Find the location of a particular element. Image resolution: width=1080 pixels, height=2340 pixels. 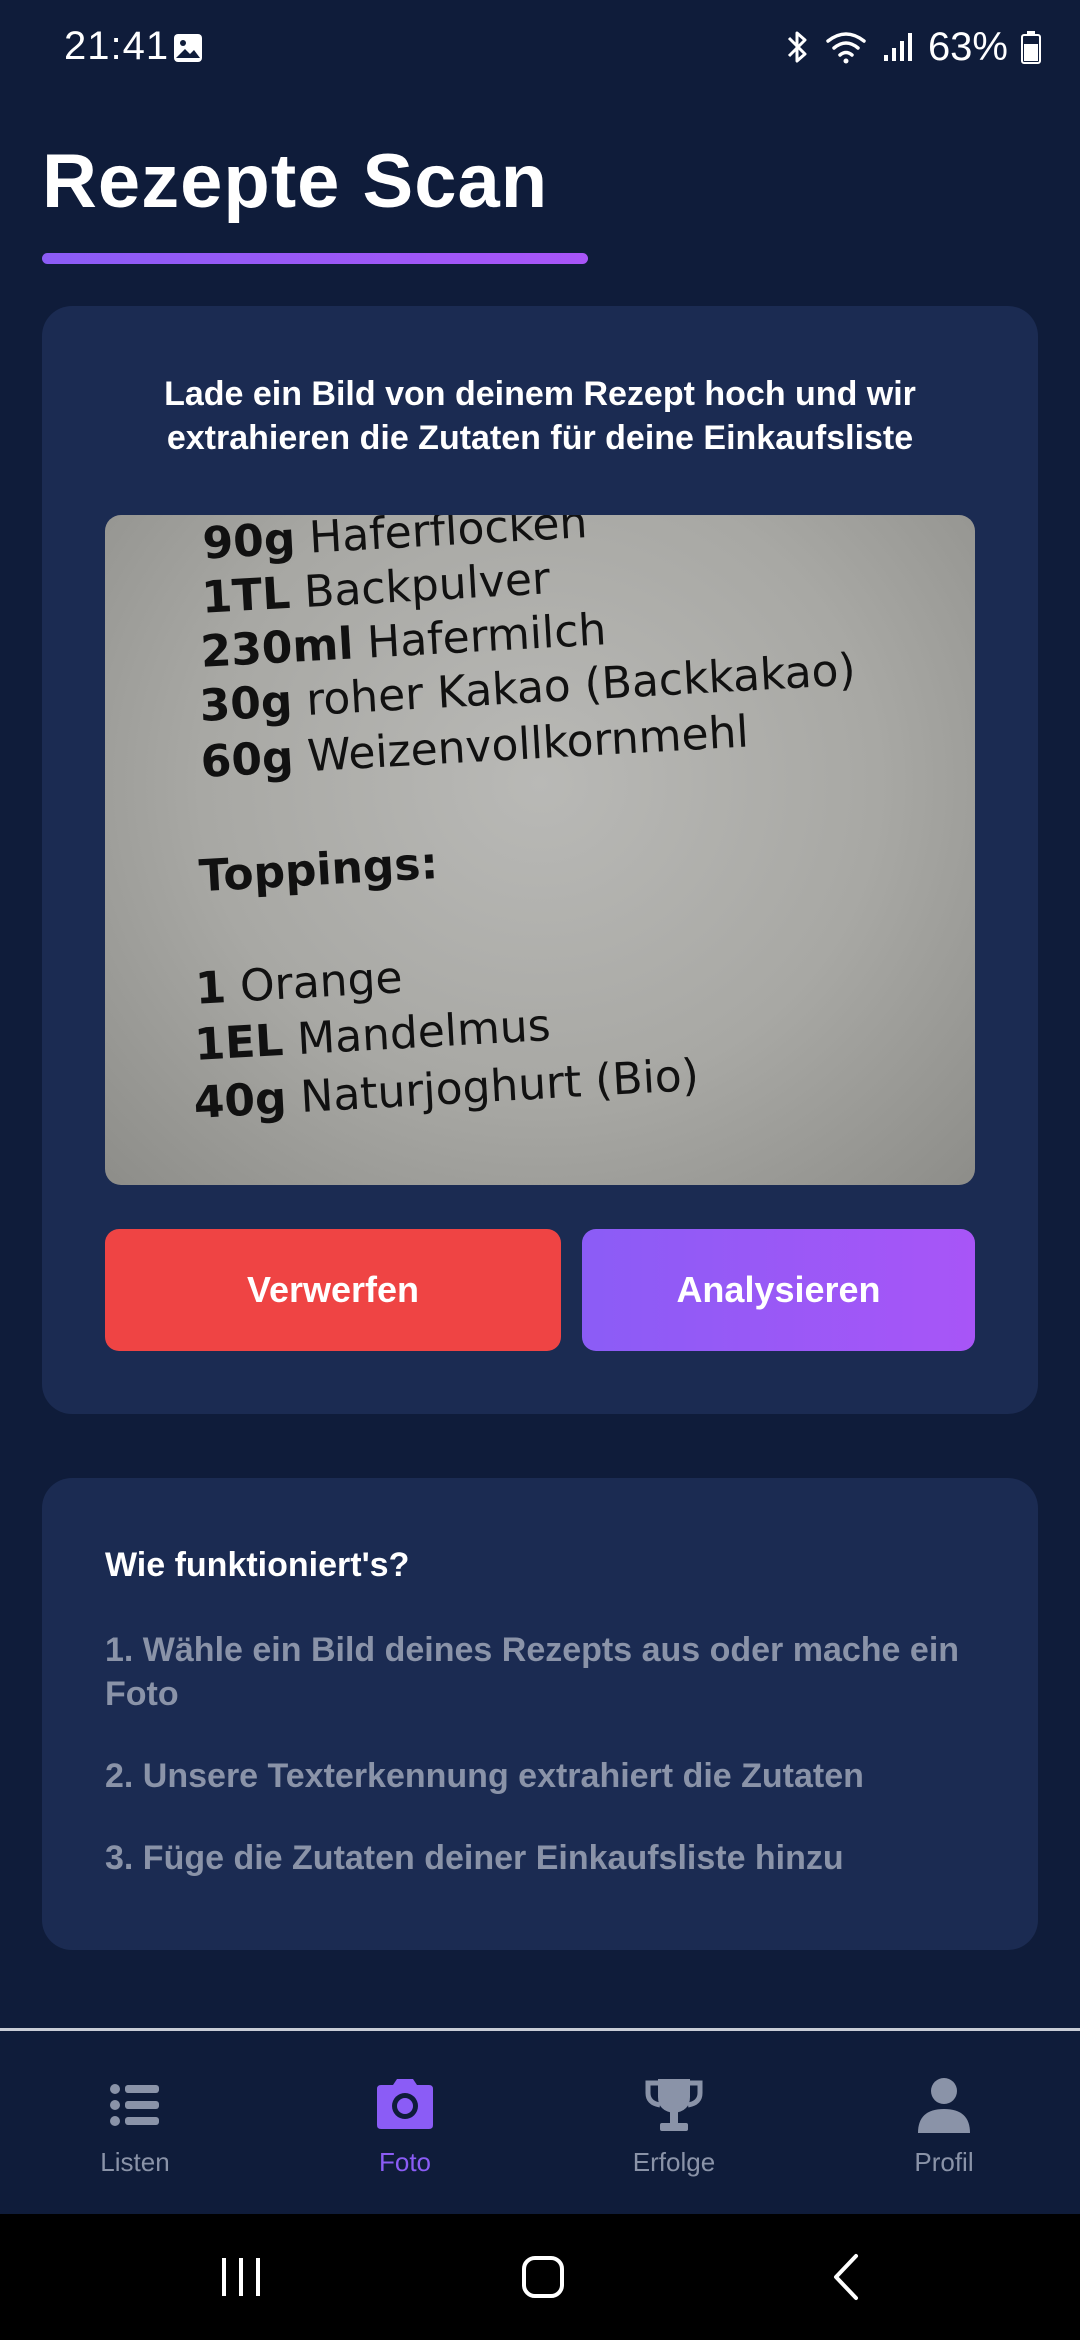

user-icon is located at coordinates (944, 2105).